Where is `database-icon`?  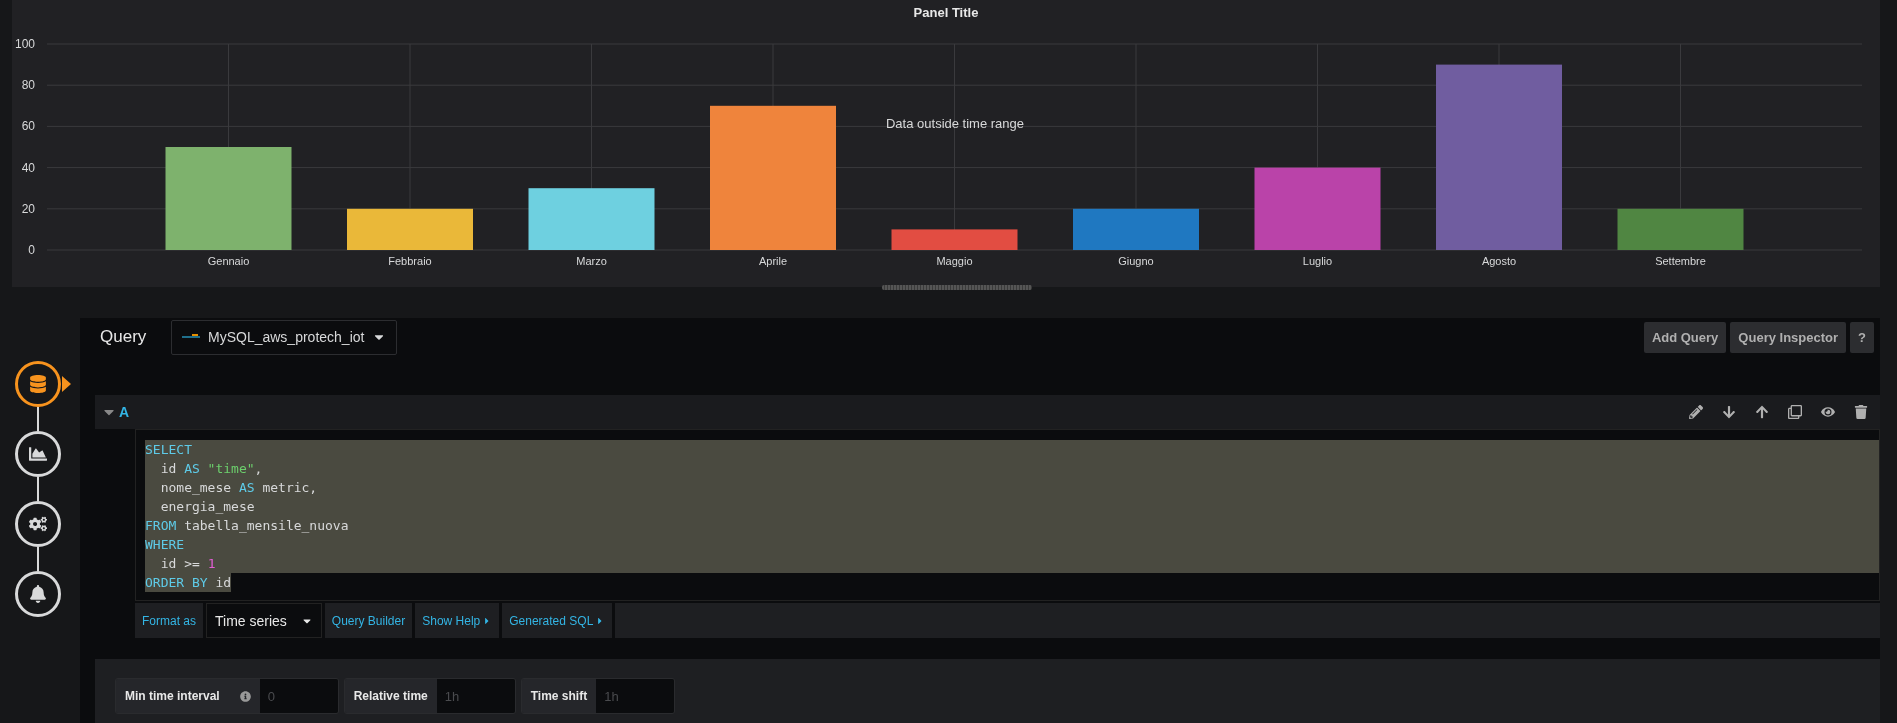
database-icon is located at coordinates (37, 384).